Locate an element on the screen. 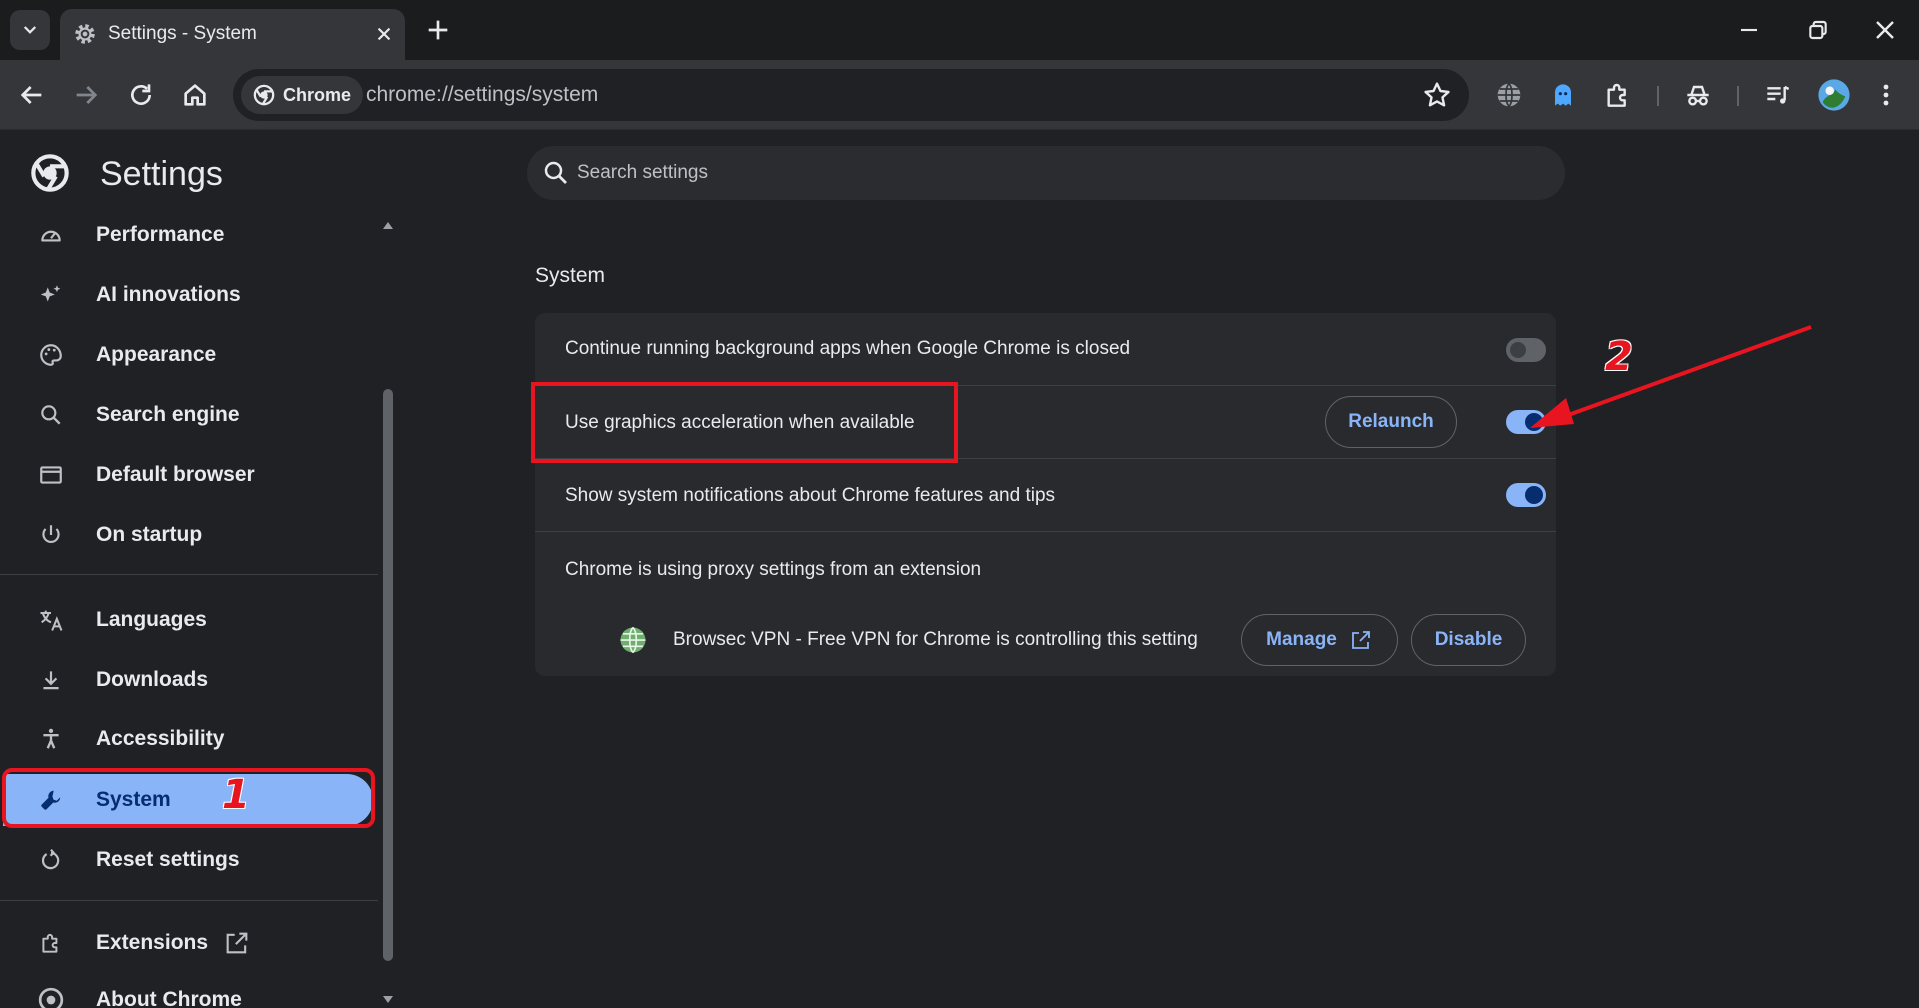  section-title: System is located at coordinates (570, 275).